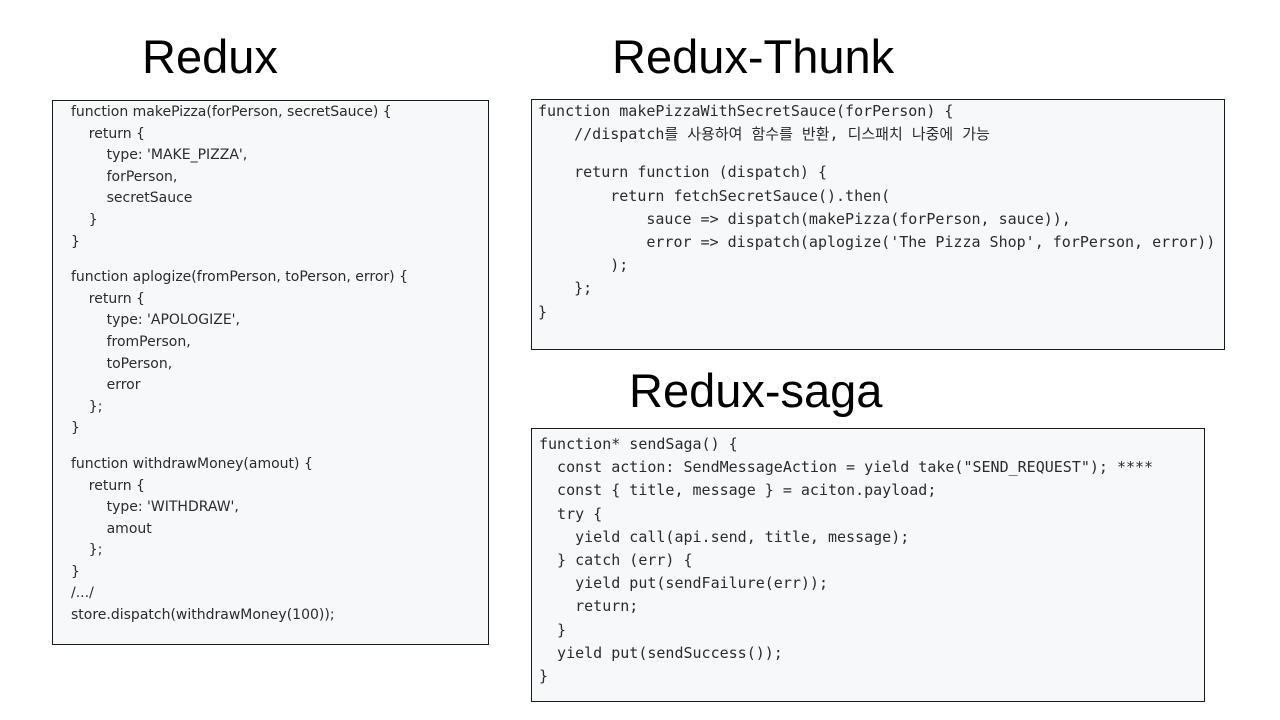 The height and width of the screenshot is (720, 1280). What do you see at coordinates (638, 444) in the screenshot?
I see `code-line: function* sendSaga() {` at bounding box center [638, 444].